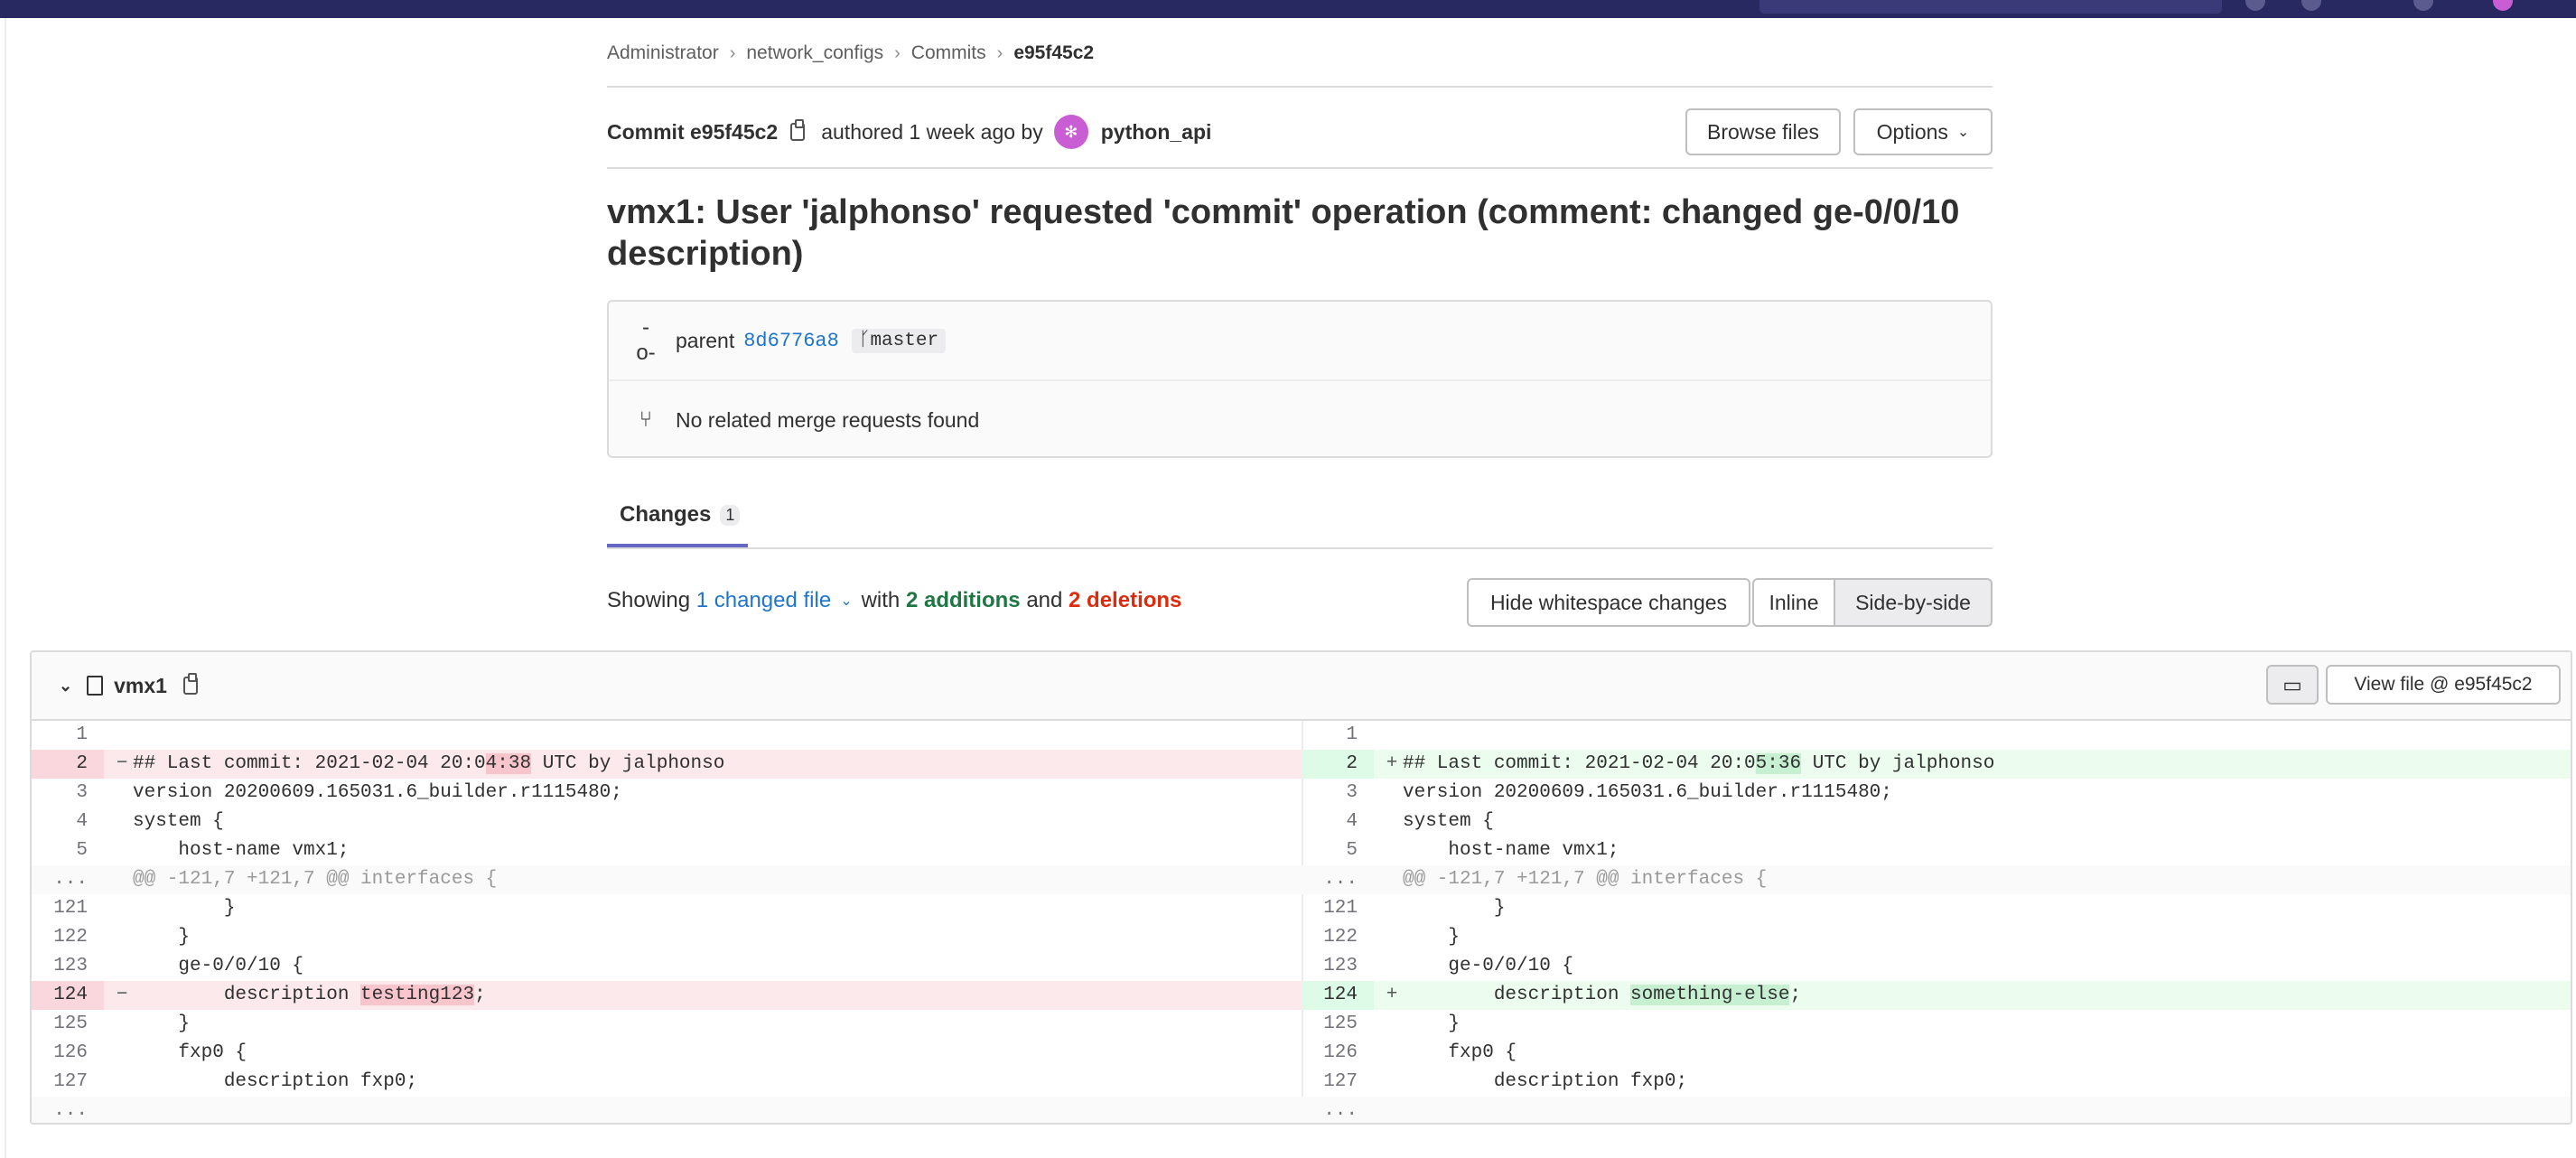 Image resolution: width=2576 pixels, height=1158 pixels. Describe the element at coordinates (2423, 6) in the screenshot. I see `help-icon` at that location.